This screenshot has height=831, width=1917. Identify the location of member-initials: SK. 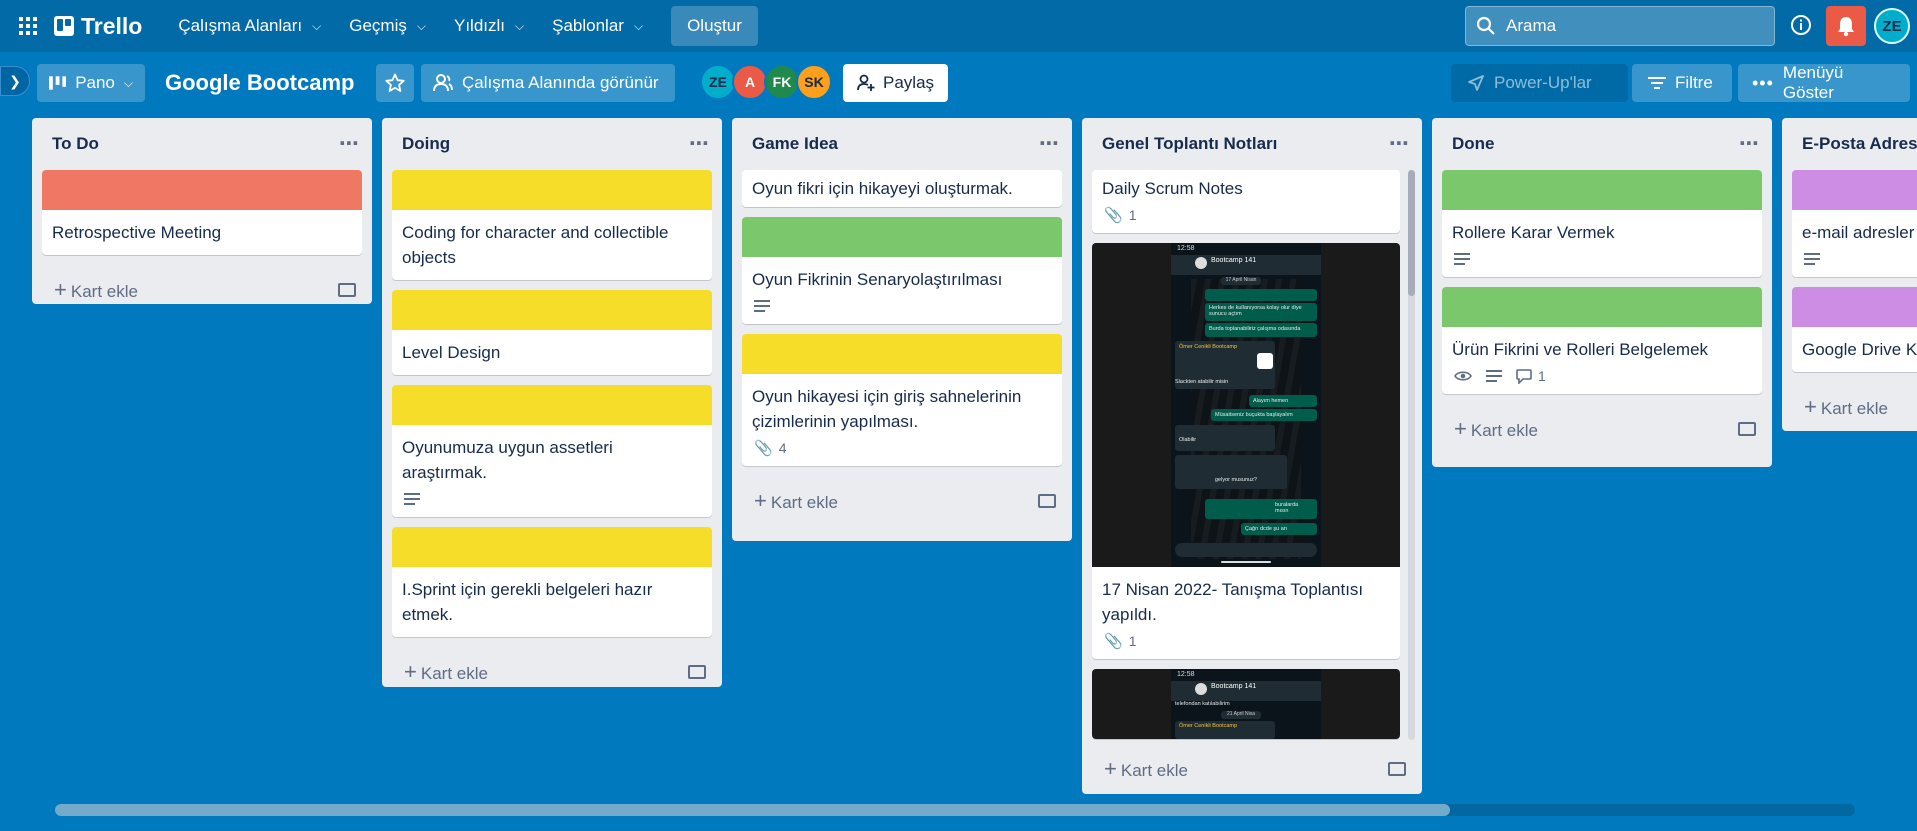
(814, 82).